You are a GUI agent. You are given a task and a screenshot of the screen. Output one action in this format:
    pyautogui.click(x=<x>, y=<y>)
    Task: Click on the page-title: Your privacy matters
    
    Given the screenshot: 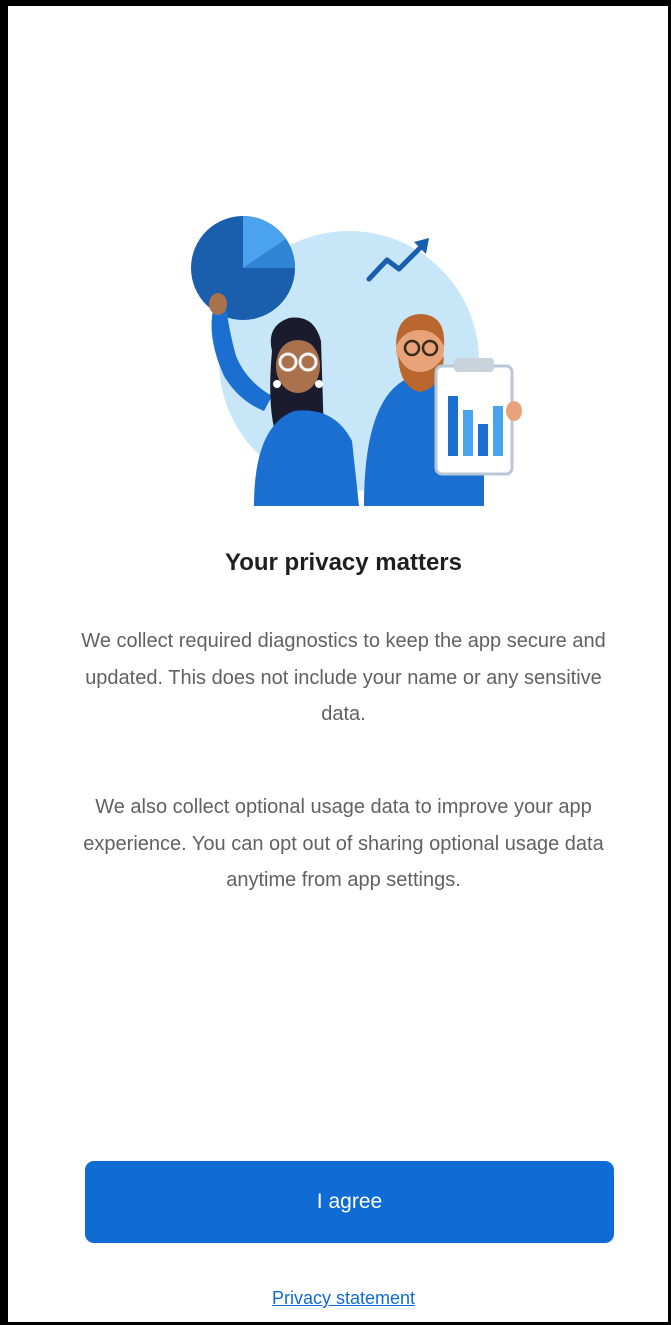 What is the action you would take?
    pyautogui.click(x=343, y=562)
    